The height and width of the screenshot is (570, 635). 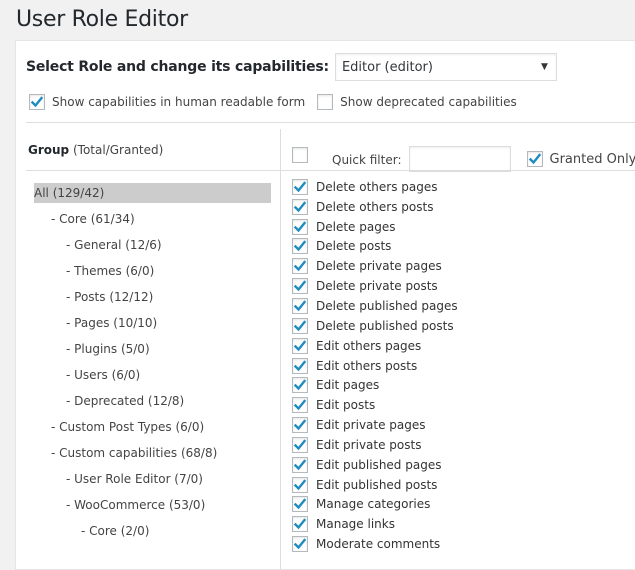 I want to click on capability-label: Delete private pages, so click(x=379, y=266).